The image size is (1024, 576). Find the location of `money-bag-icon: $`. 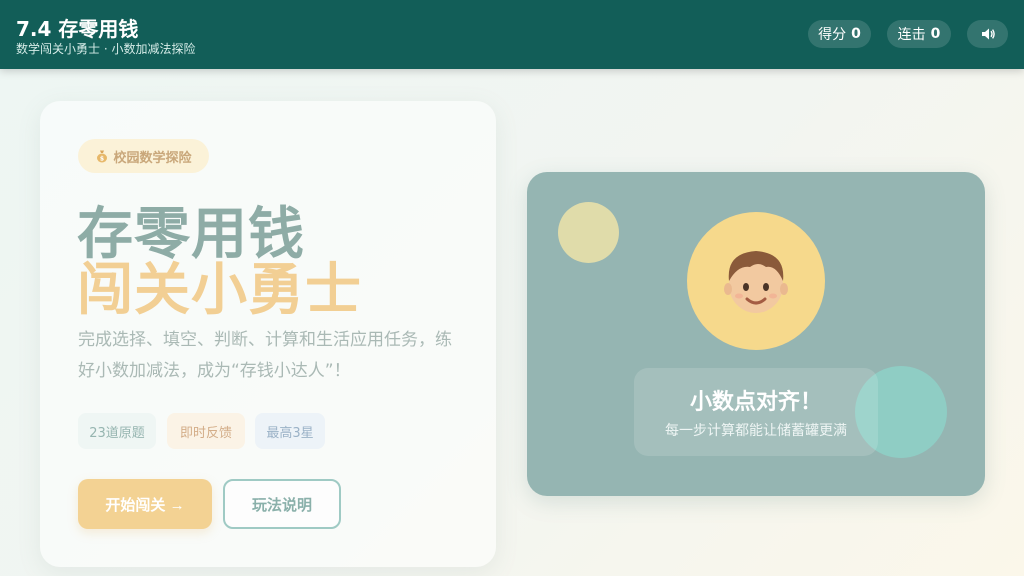

money-bag-icon: $ is located at coordinates (102, 156).